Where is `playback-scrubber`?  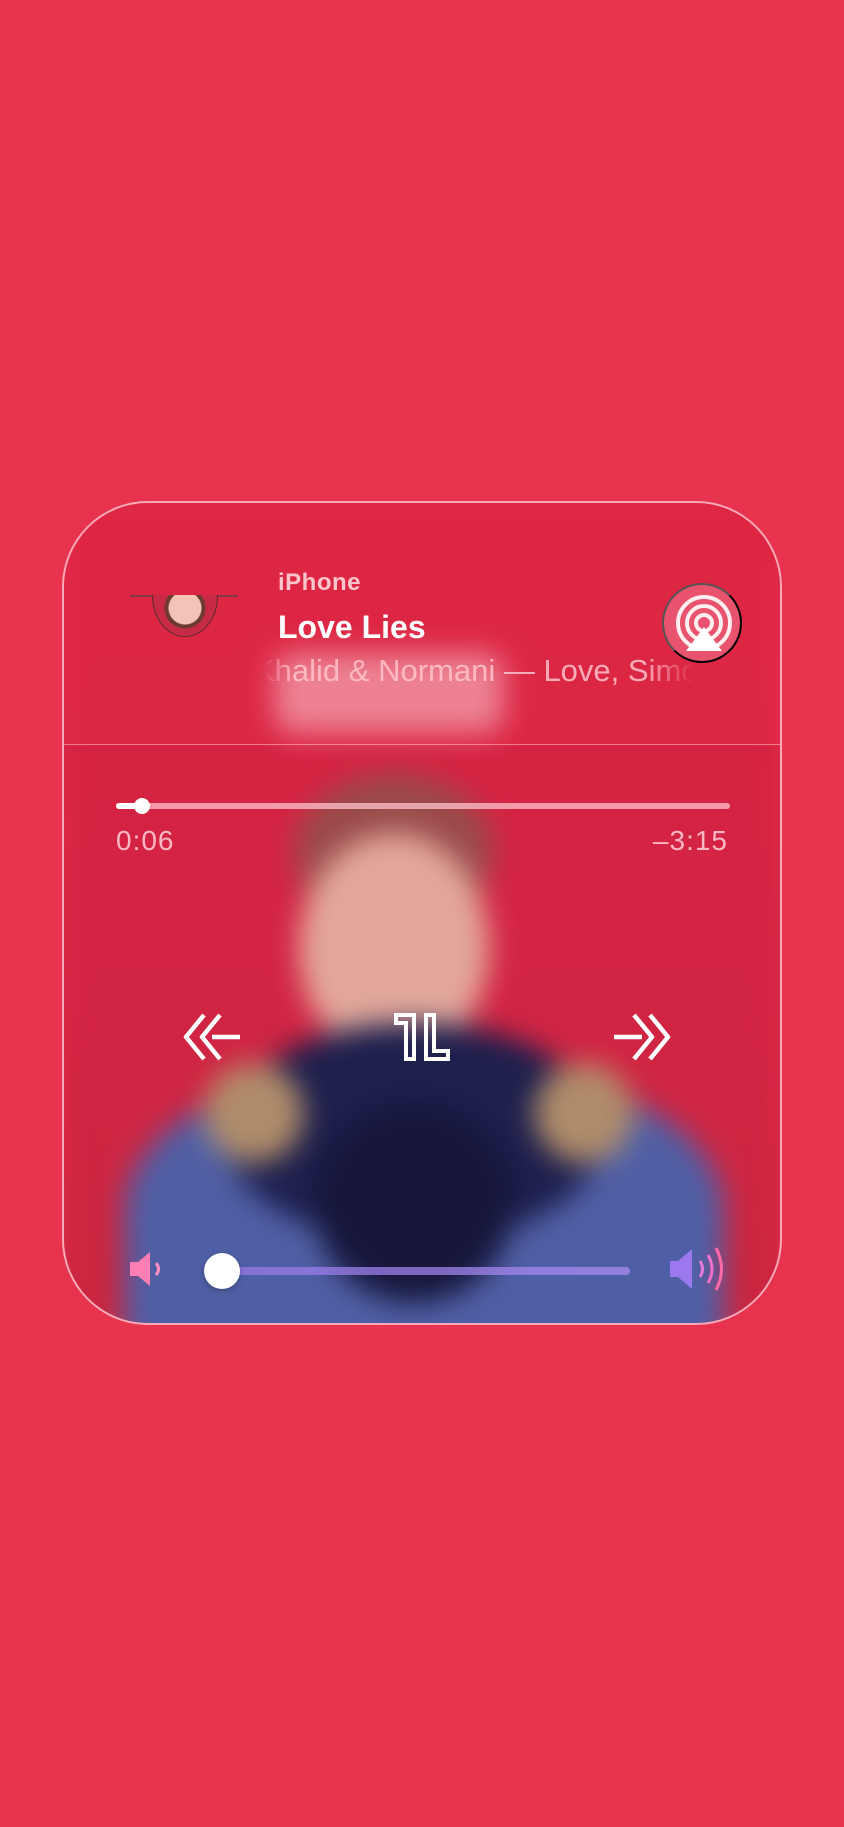 playback-scrubber is located at coordinates (423, 806).